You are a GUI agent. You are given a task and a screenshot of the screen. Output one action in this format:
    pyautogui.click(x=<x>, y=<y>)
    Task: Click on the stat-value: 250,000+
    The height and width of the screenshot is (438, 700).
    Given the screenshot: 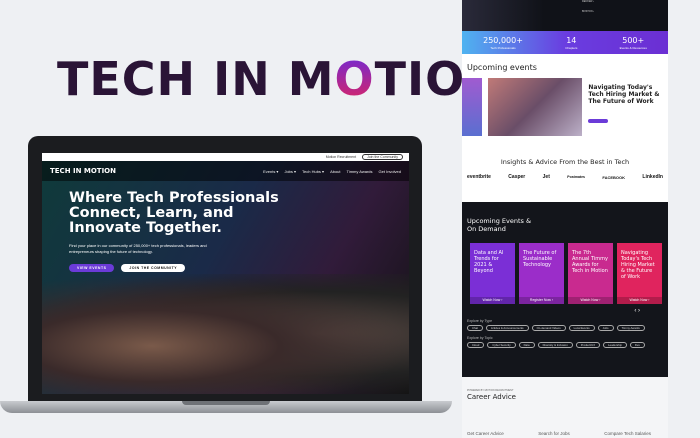 What is the action you would take?
    pyautogui.click(x=503, y=40)
    